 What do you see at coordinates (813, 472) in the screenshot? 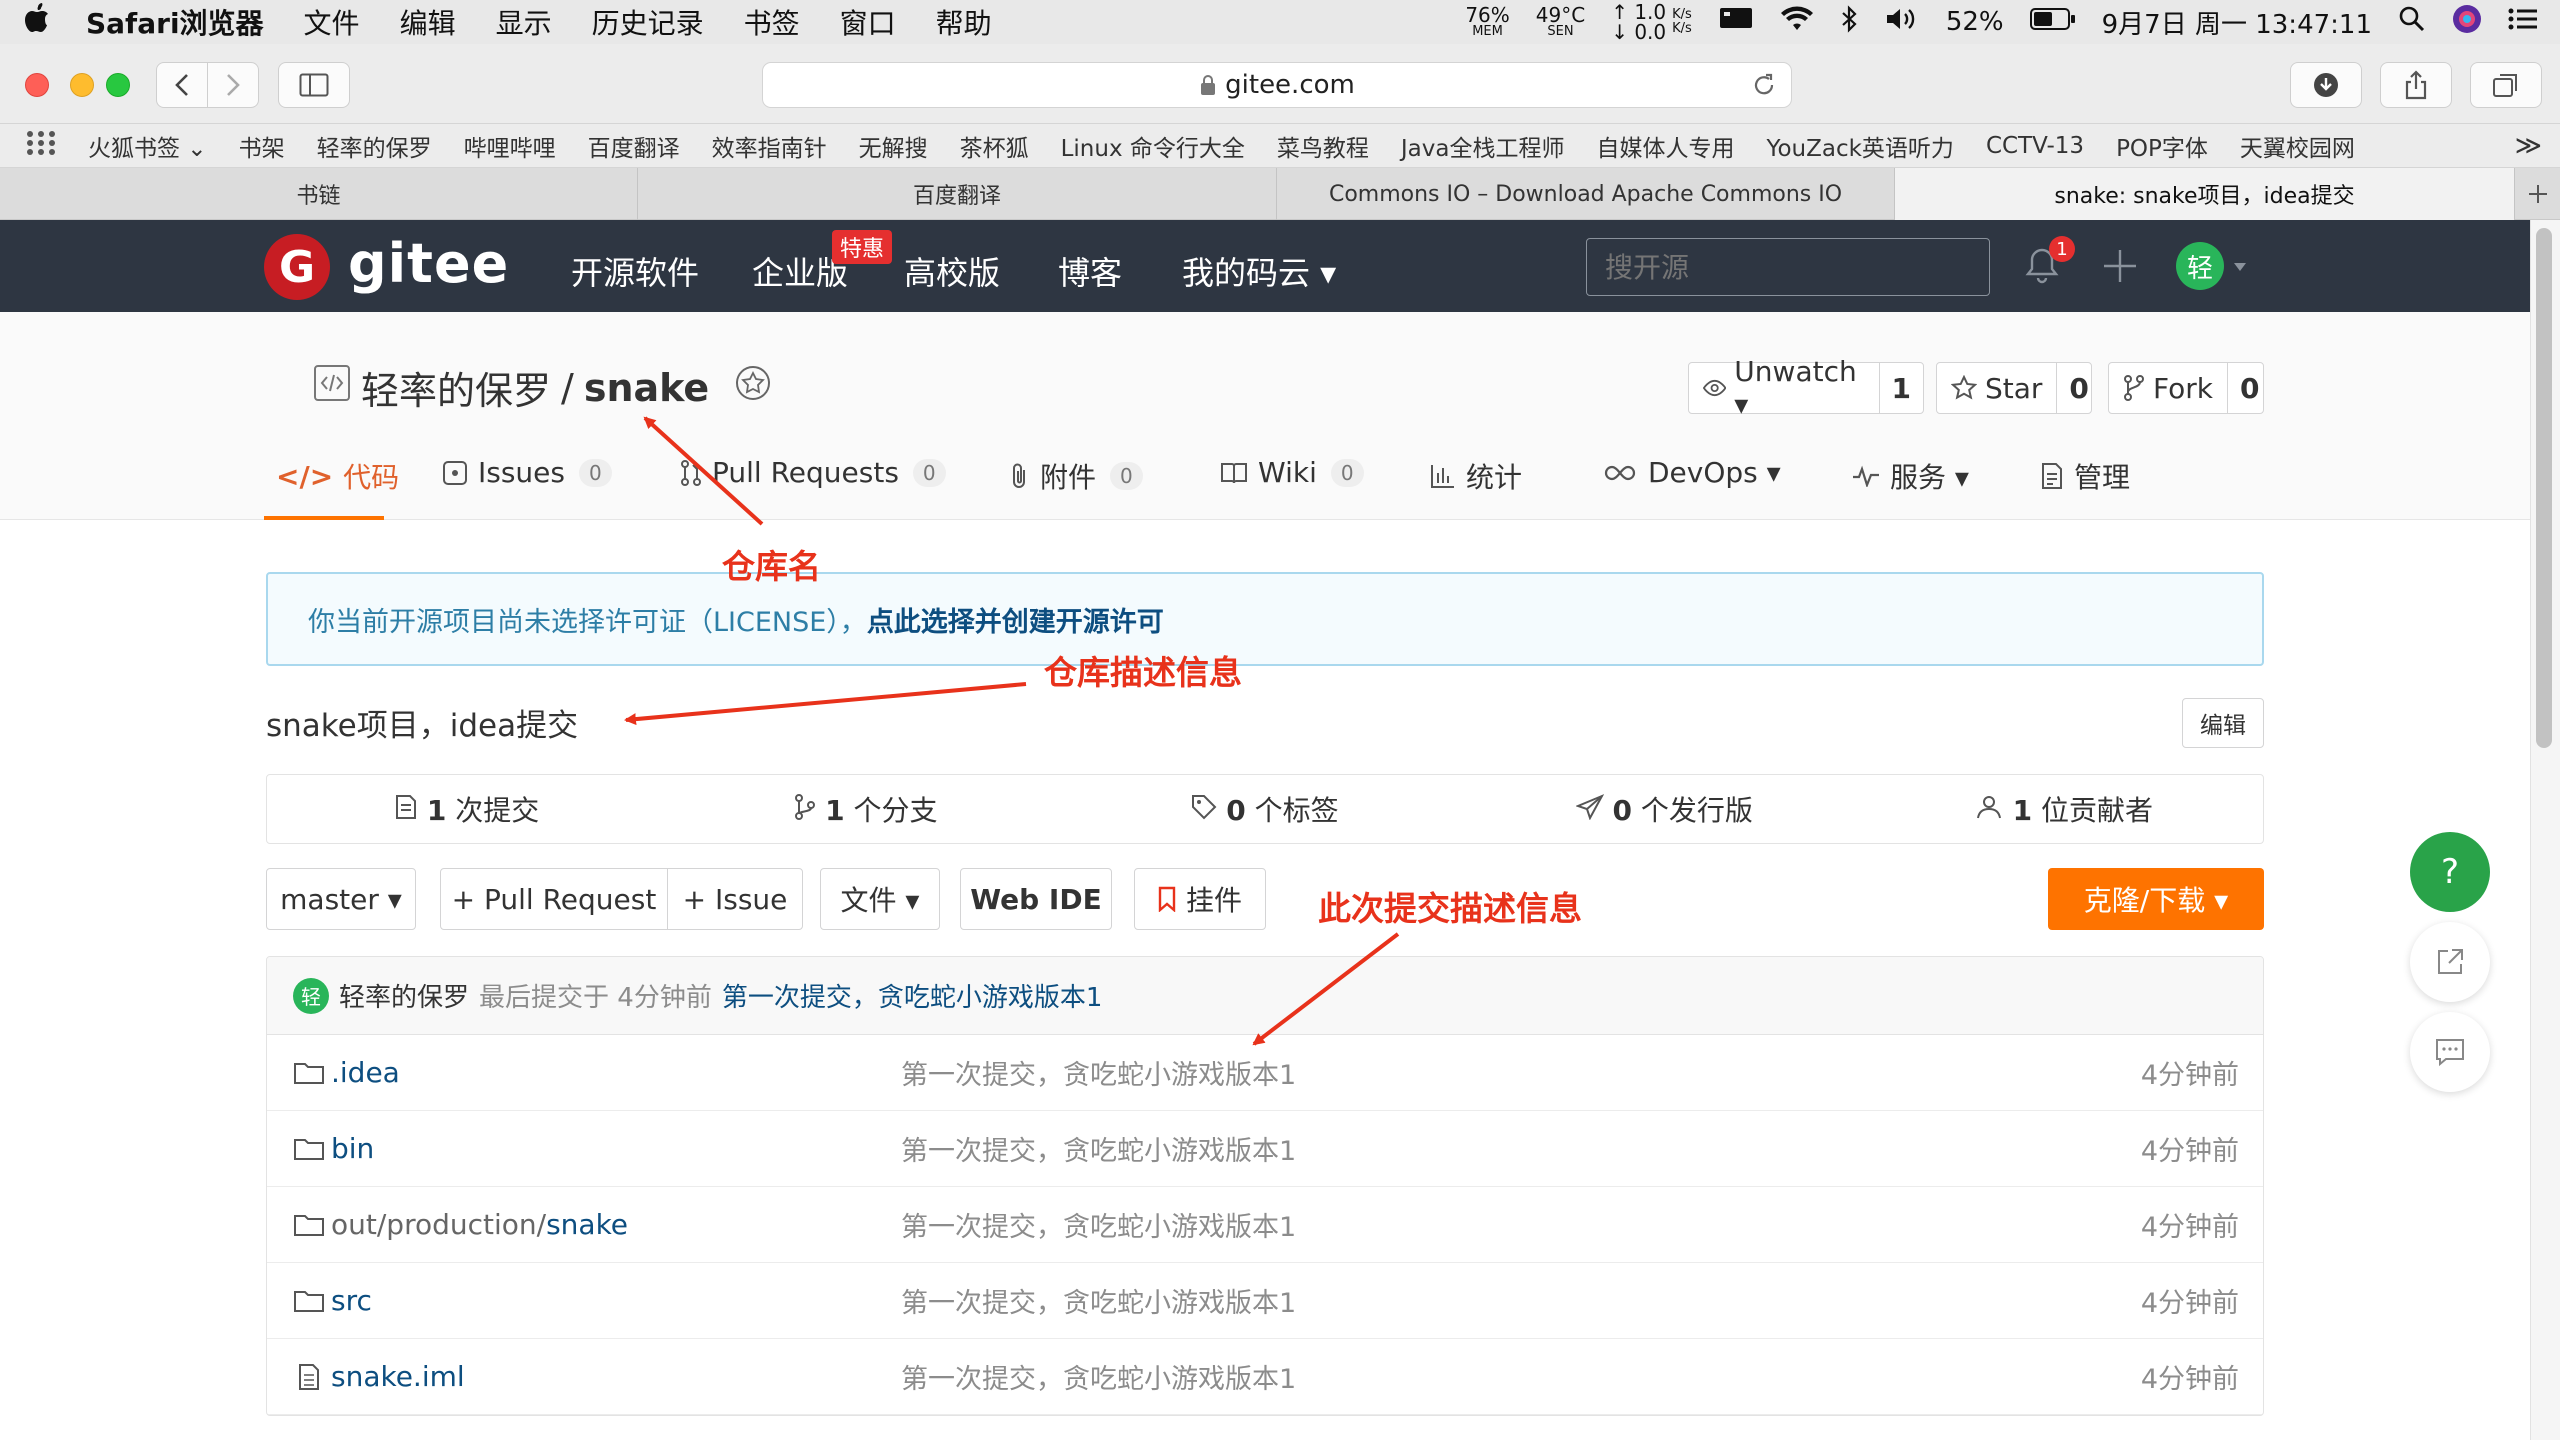
I see `tab-pull-requests: Pull Requests 0` at bounding box center [813, 472].